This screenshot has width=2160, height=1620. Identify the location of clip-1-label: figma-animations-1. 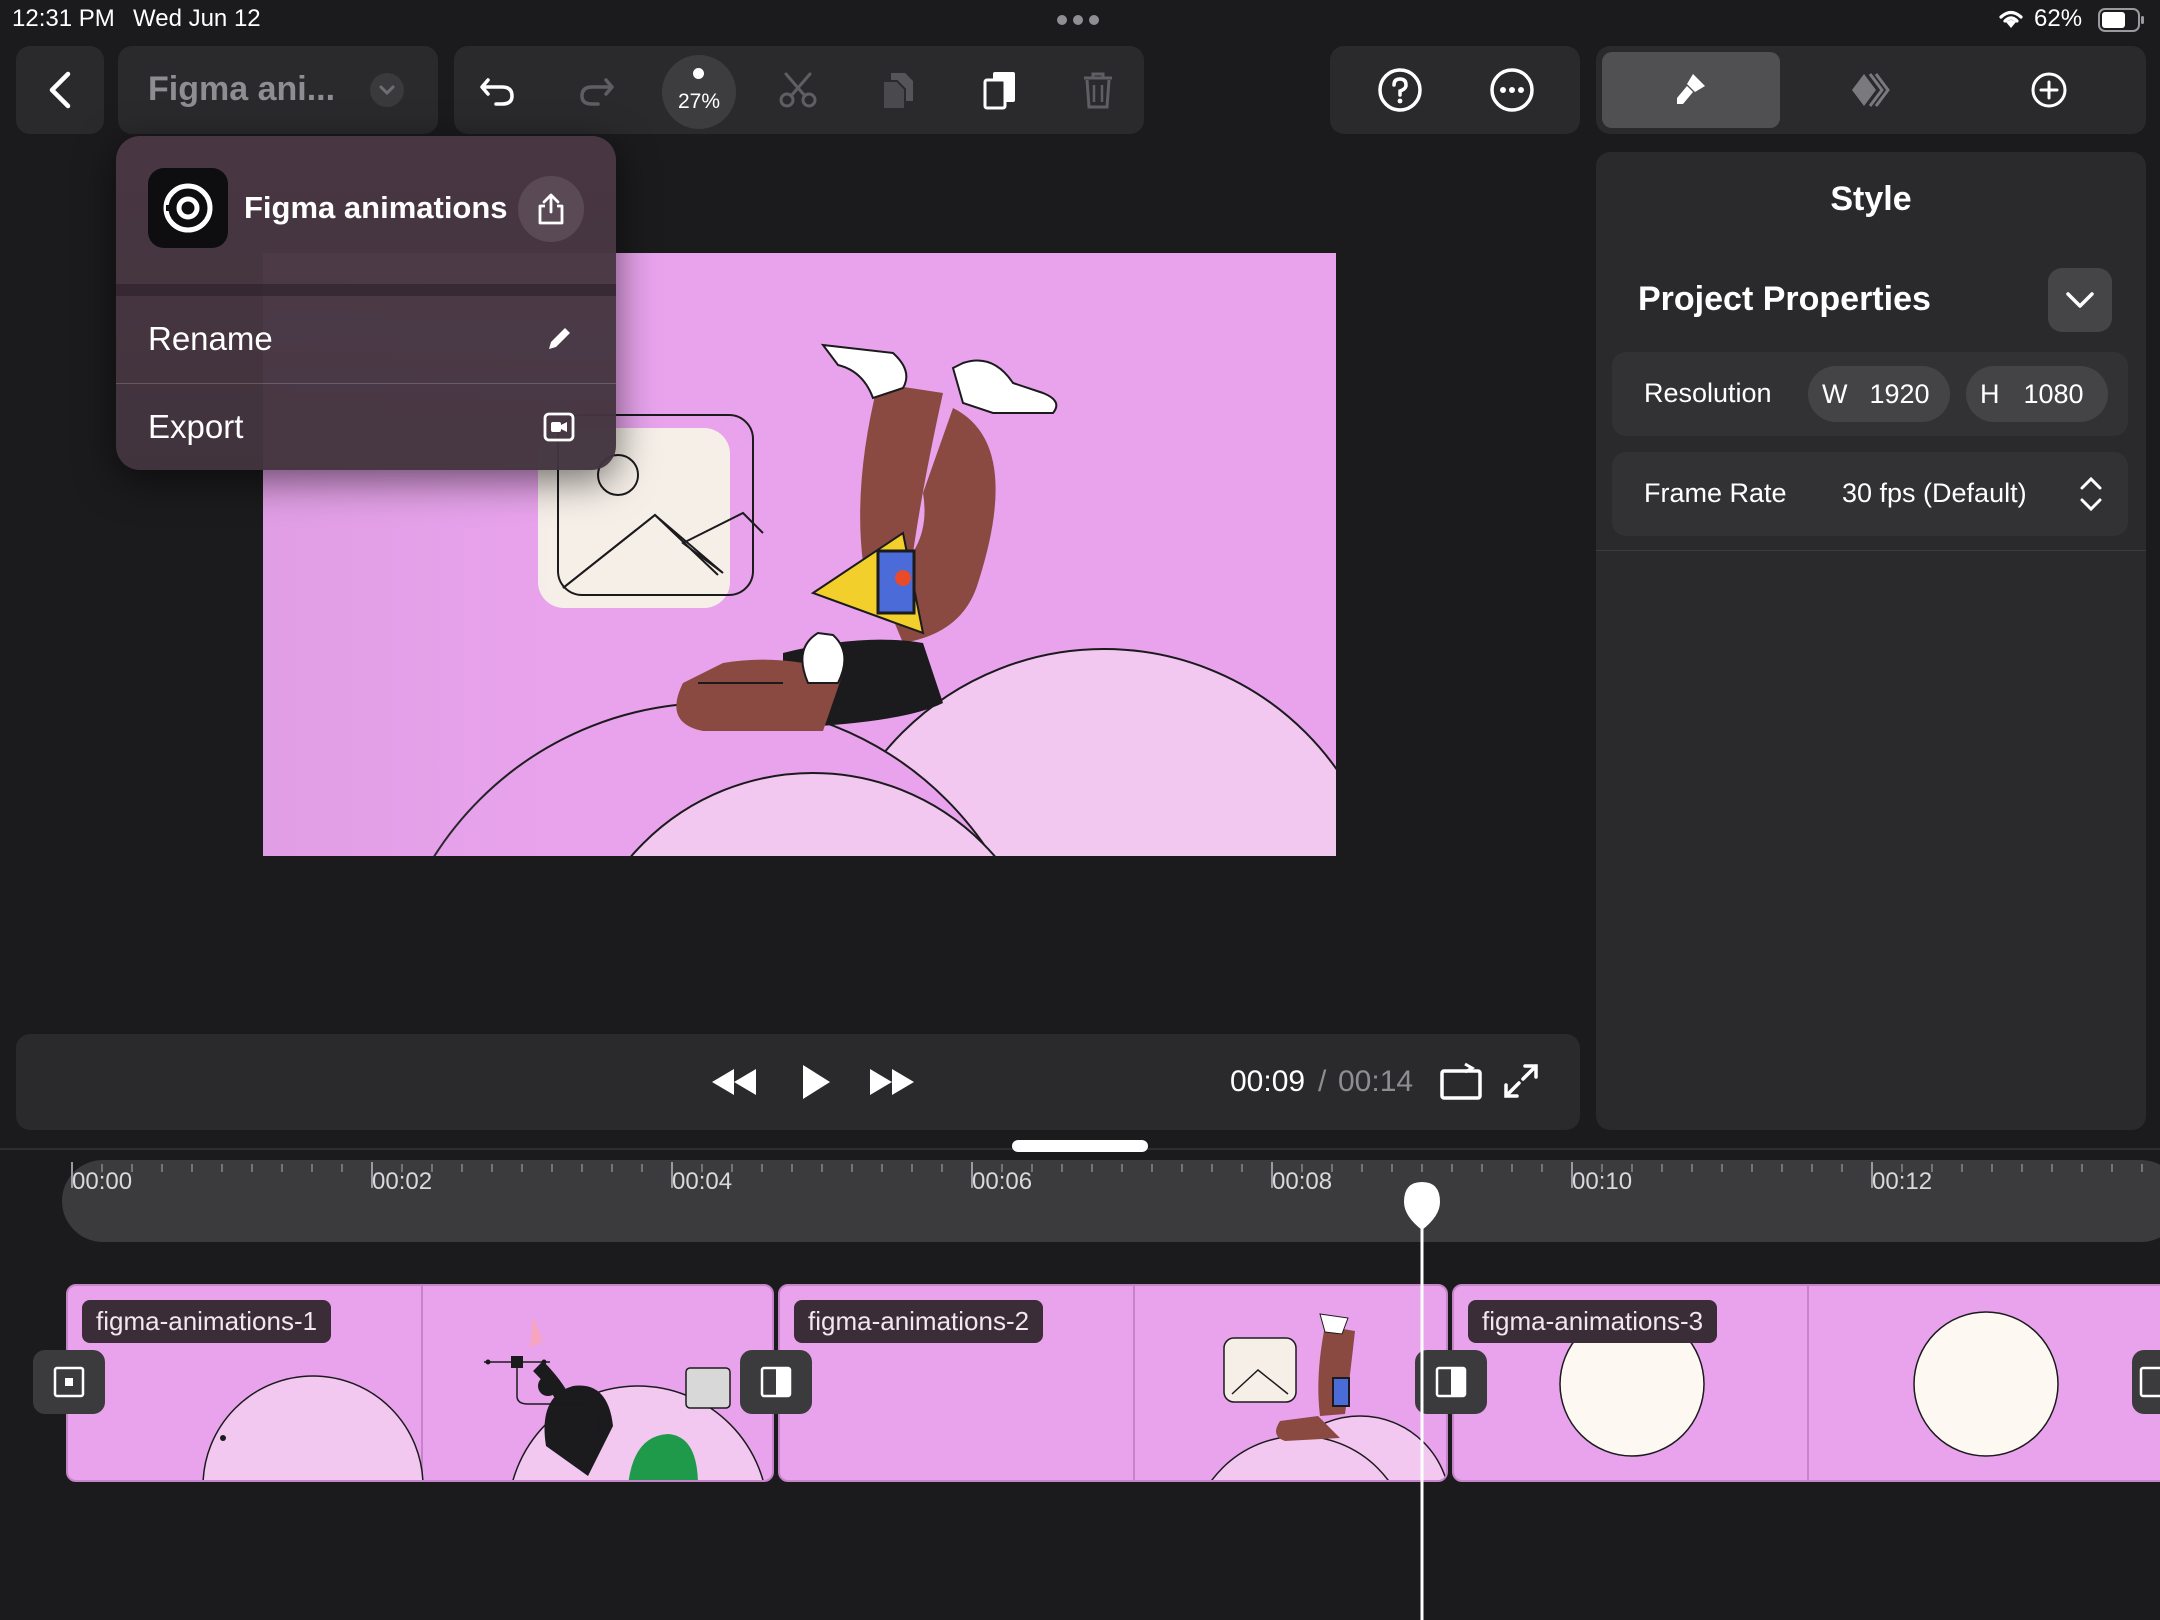
(207, 1321).